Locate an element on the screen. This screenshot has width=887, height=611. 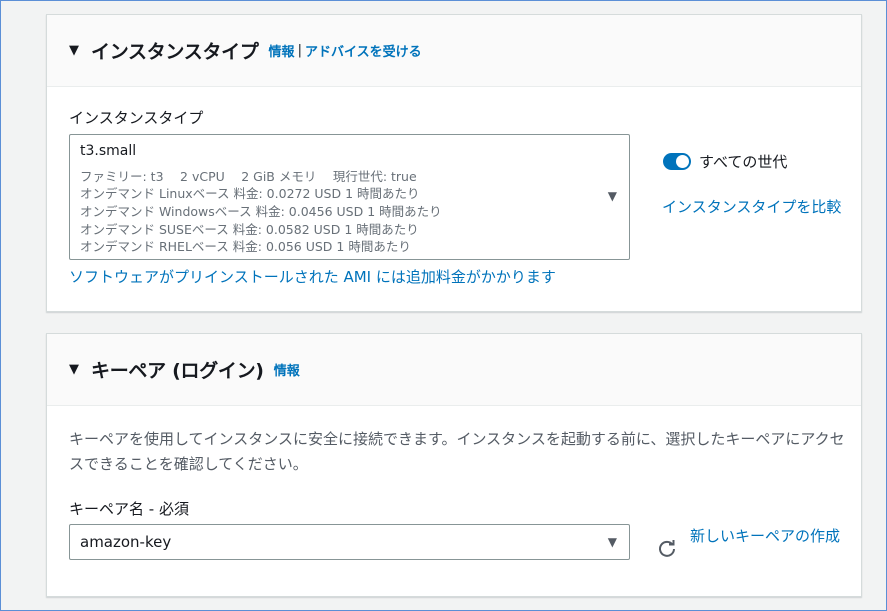
type-linux-price: オンデマンド Linuxベース 料金: 0.0272 USD 1 時間あたり is located at coordinates (250, 193).